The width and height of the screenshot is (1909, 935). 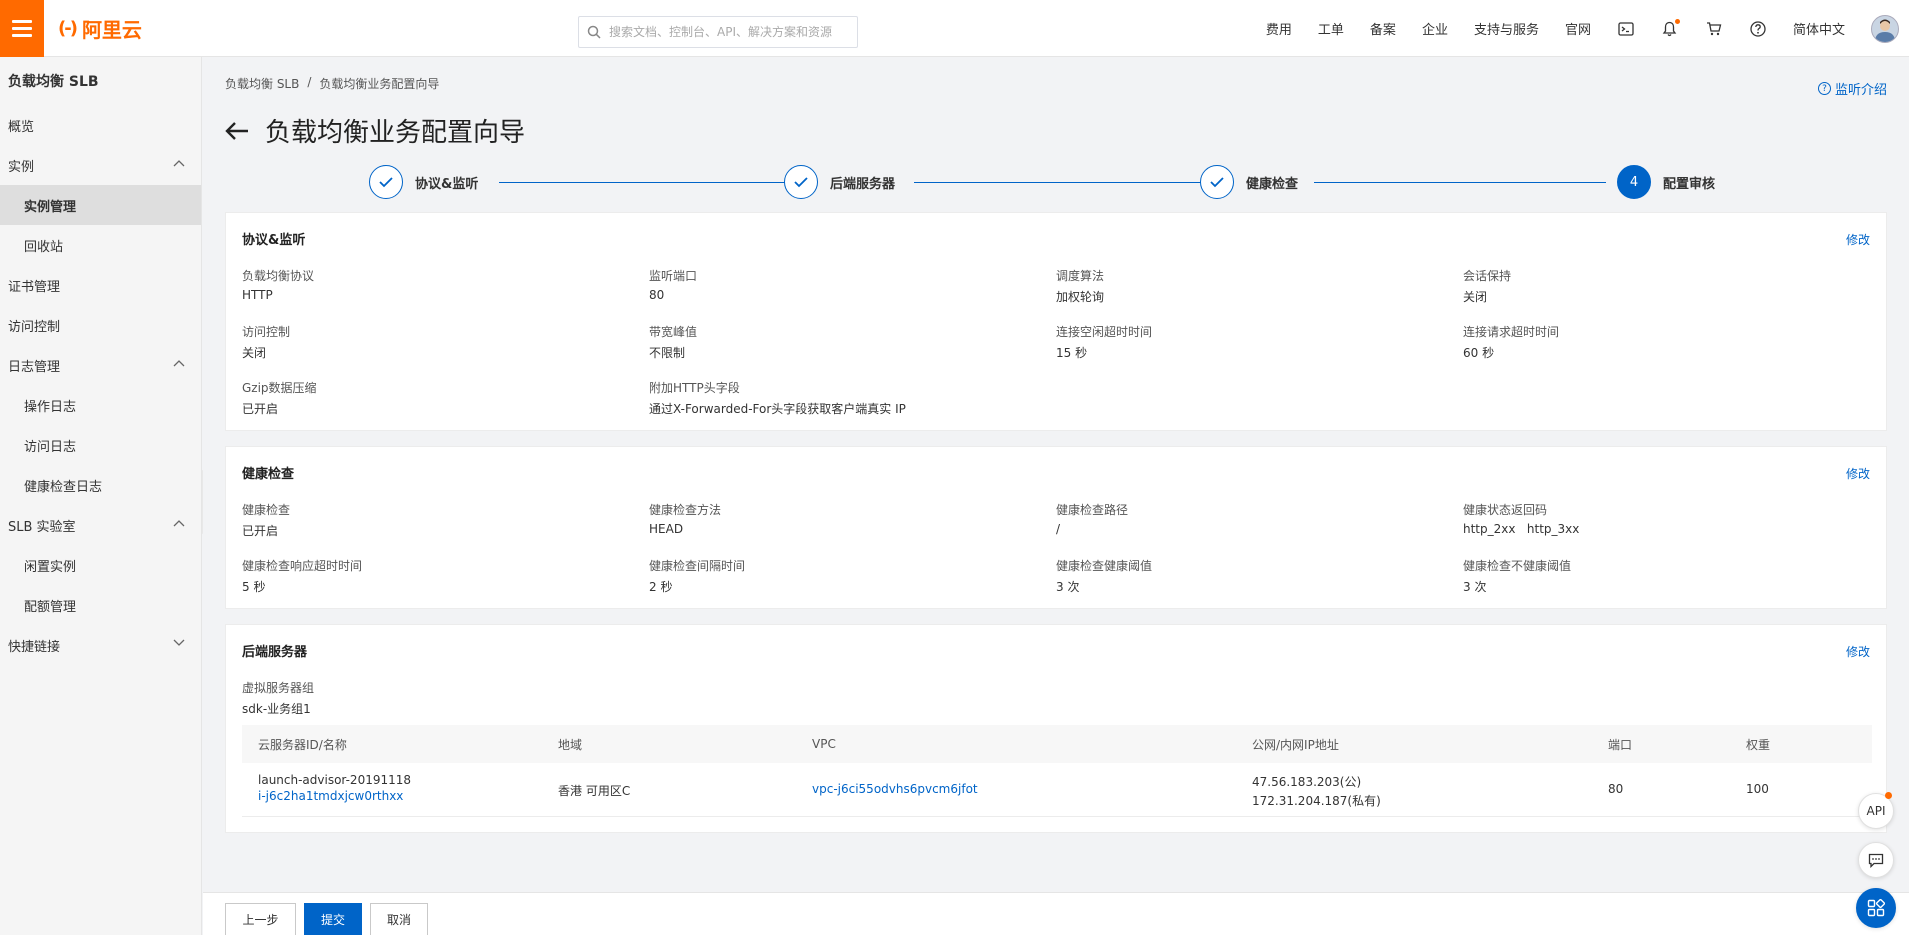 What do you see at coordinates (1057, 744) in the screenshot?
I see `table-header: 云服务器ID/名称 地域 VPC 公网/内网IP地址 端口 权重` at bounding box center [1057, 744].